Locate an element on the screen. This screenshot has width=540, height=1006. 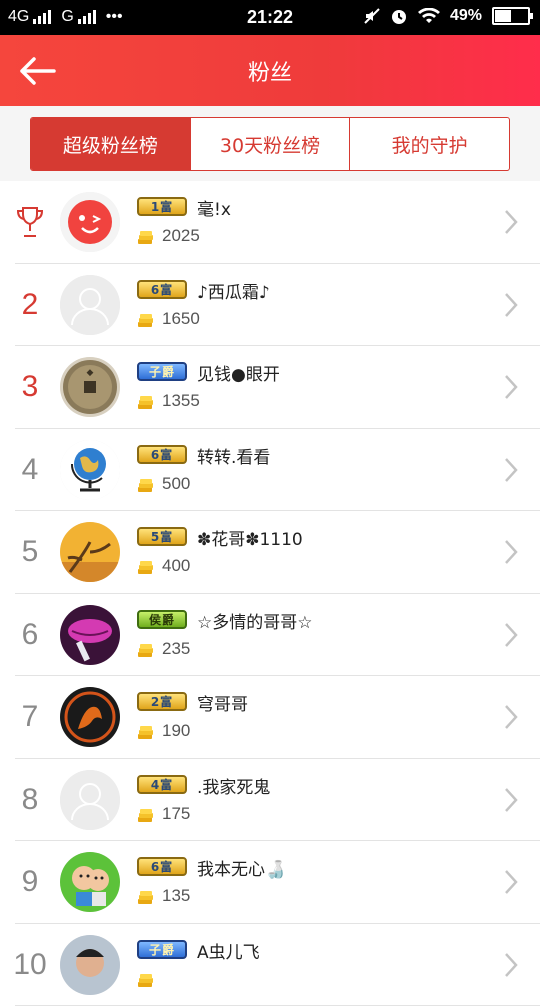
fan-score: 500 is located at coordinates (176, 484).